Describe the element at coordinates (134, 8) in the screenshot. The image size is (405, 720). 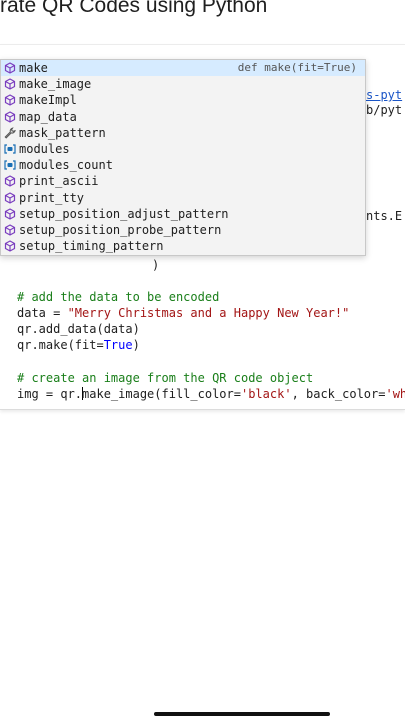
I see `page-title: rate QR Codes using Python` at that location.